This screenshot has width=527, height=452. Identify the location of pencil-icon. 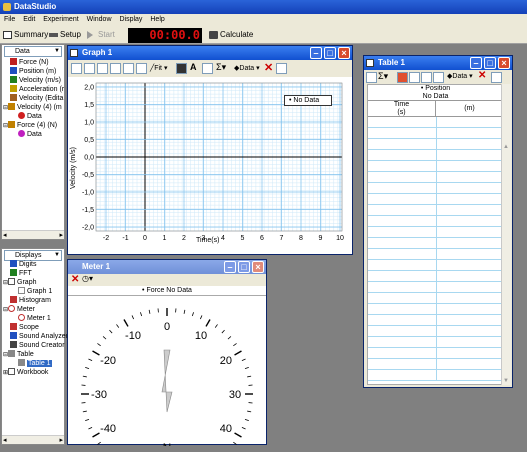
(414, 77).